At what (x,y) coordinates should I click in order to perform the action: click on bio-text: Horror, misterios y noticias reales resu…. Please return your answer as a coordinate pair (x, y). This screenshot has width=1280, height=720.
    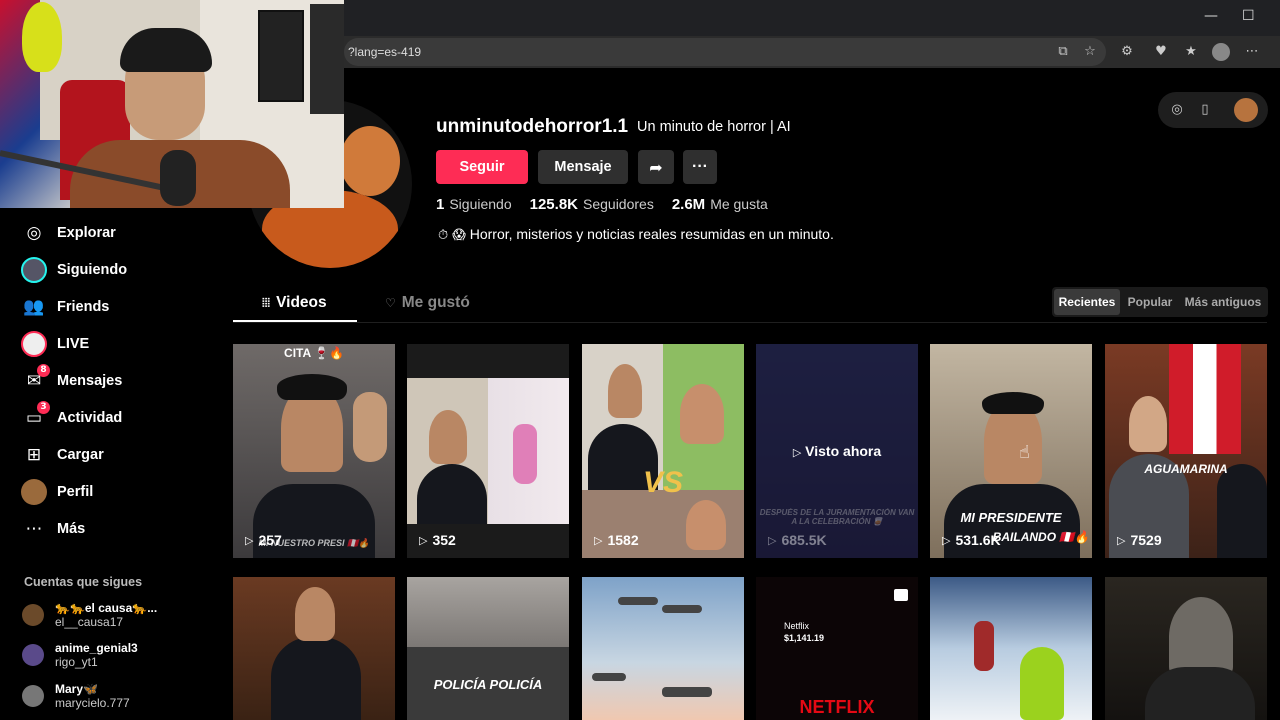
    Looking at the image, I should click on (651, 234).